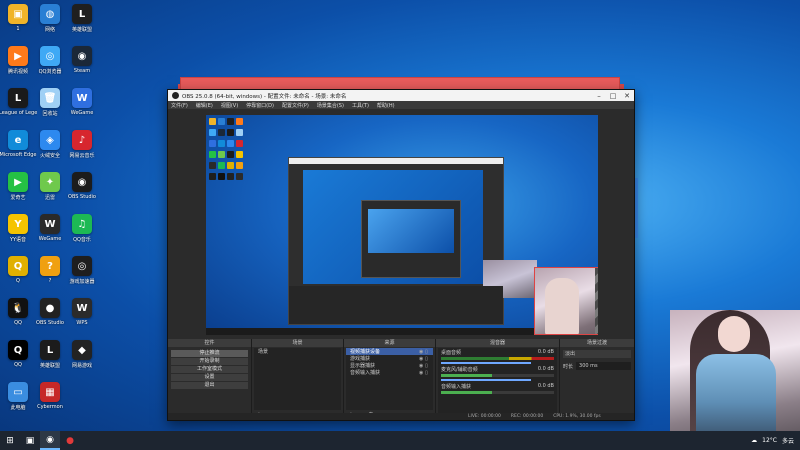 The width and height of the screenshot is (800, 450). What do you see at coordinates (209, 343) in the screenshot?
I see `controls-dock-title: 控件` at bounding box center [209, 343].